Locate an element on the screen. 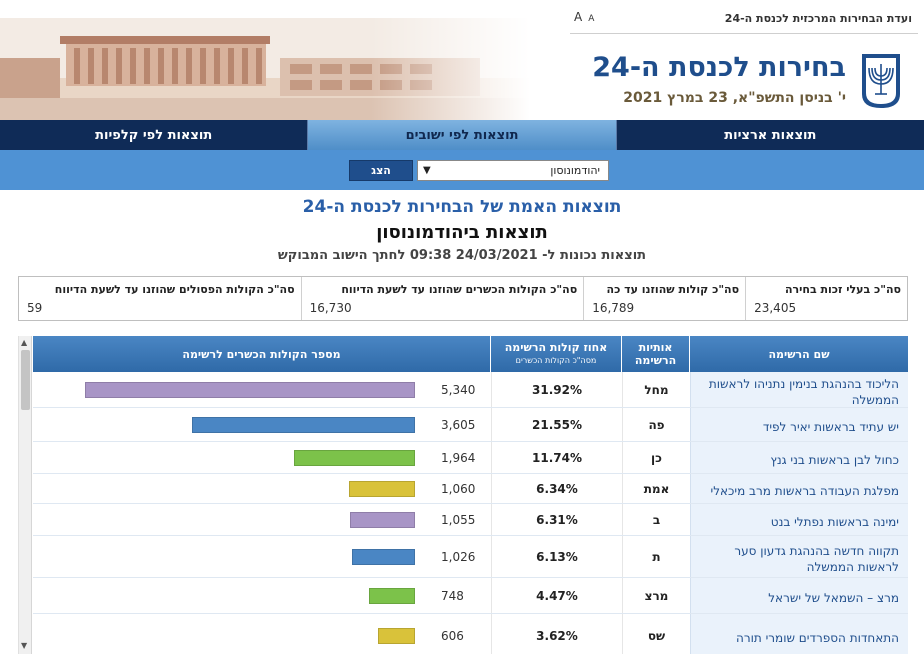 The width and height of the screenshot is (924, 654). votes-count: 1,055 is located at coordinates (458, 519).